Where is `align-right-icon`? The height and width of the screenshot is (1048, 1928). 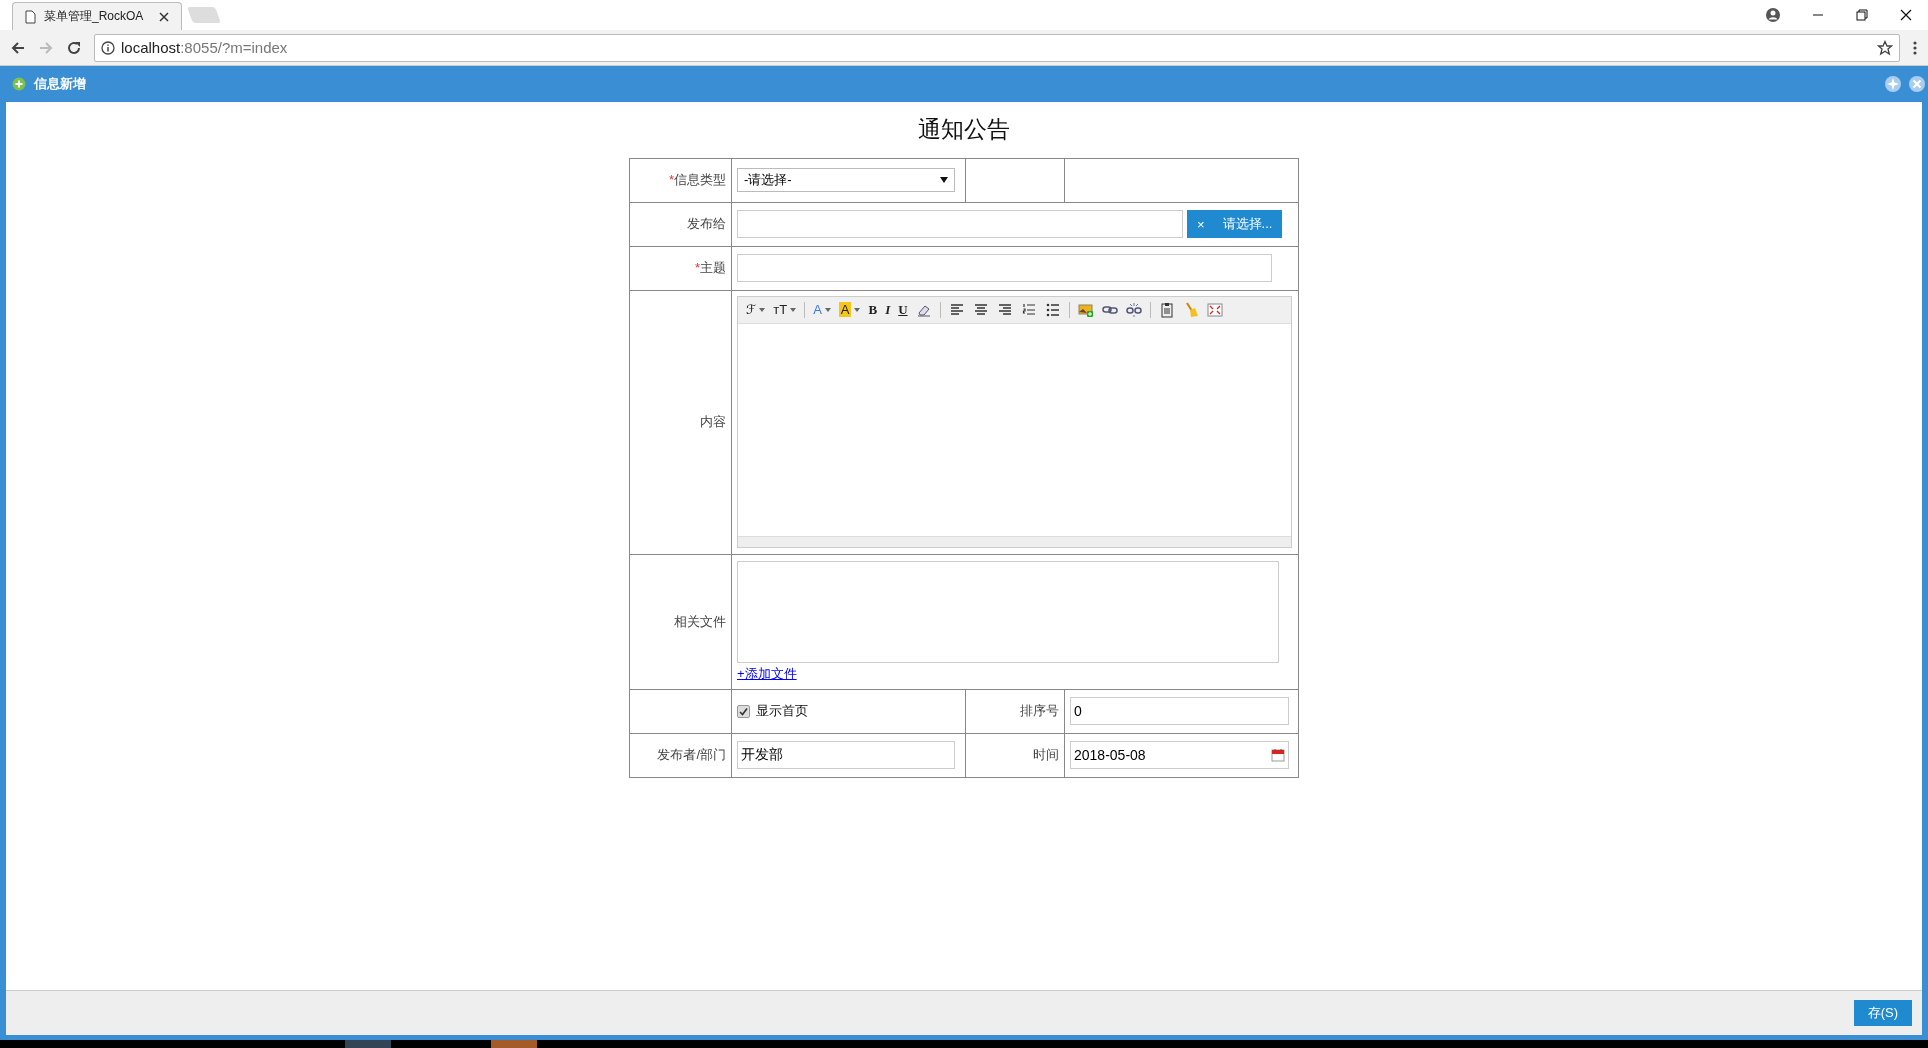
align-right-icon is located at coordinates (1004, 309).